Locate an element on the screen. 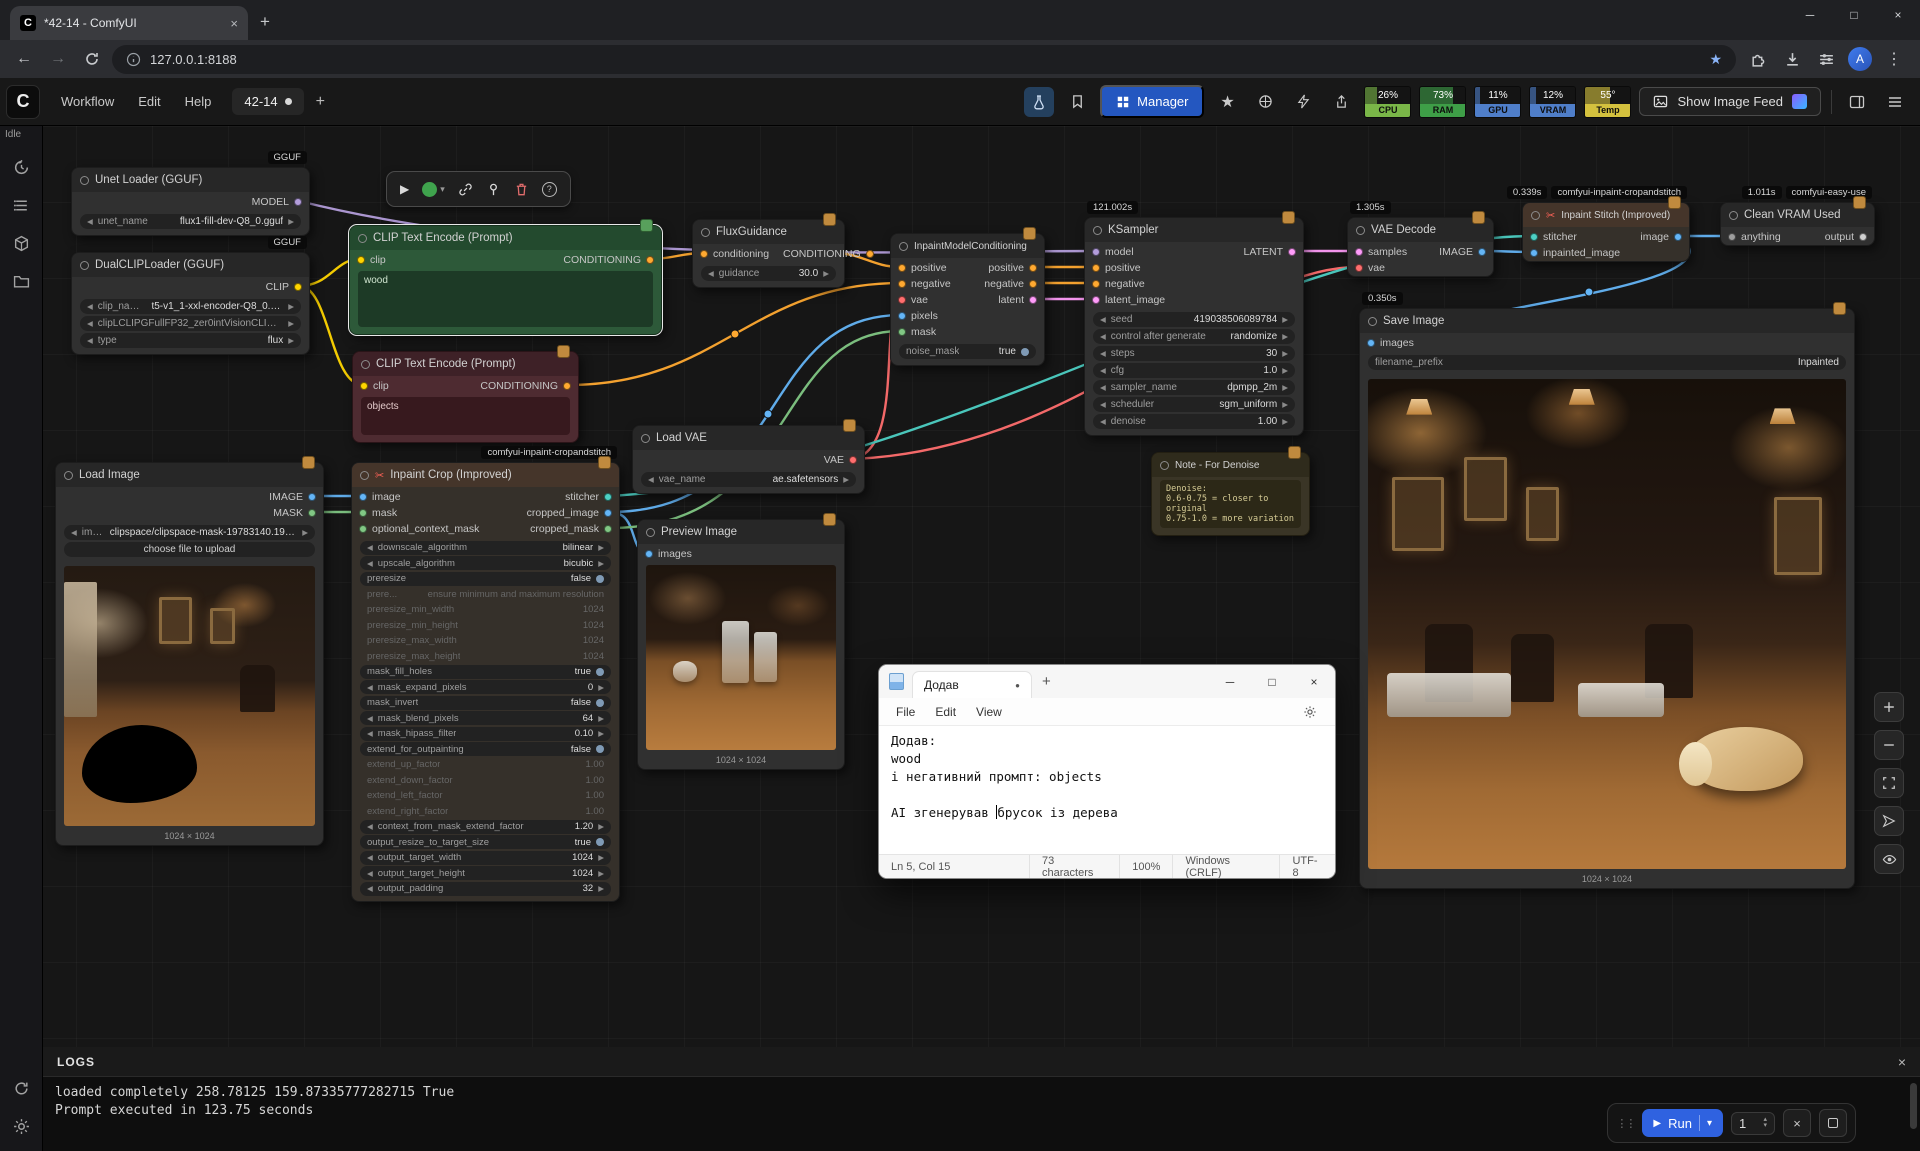 Image resolution: width=1920 pixels, height=1151 pixels. delete-button is located at coordinates (521, 189).